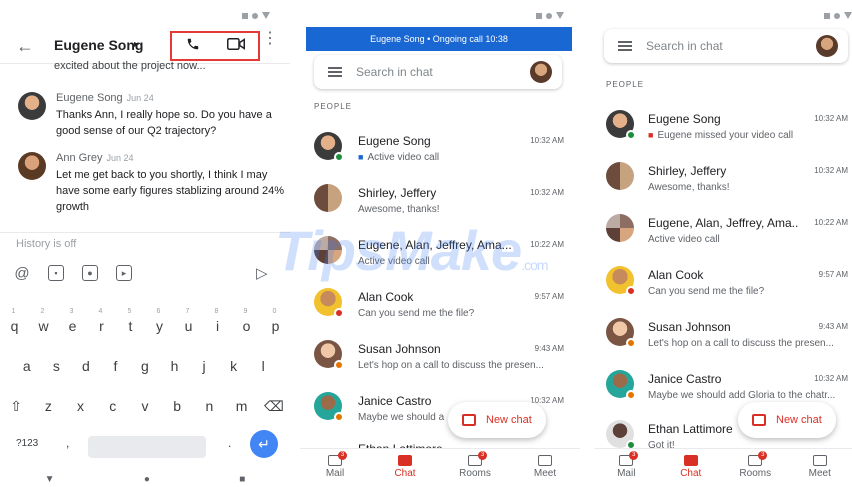 The width and height of the screenshot is (852, 487). What do you see at coordinates (799, 420) in the screenshot?
I see `new-chat-label: New chat` at bounding box center [799, 420].